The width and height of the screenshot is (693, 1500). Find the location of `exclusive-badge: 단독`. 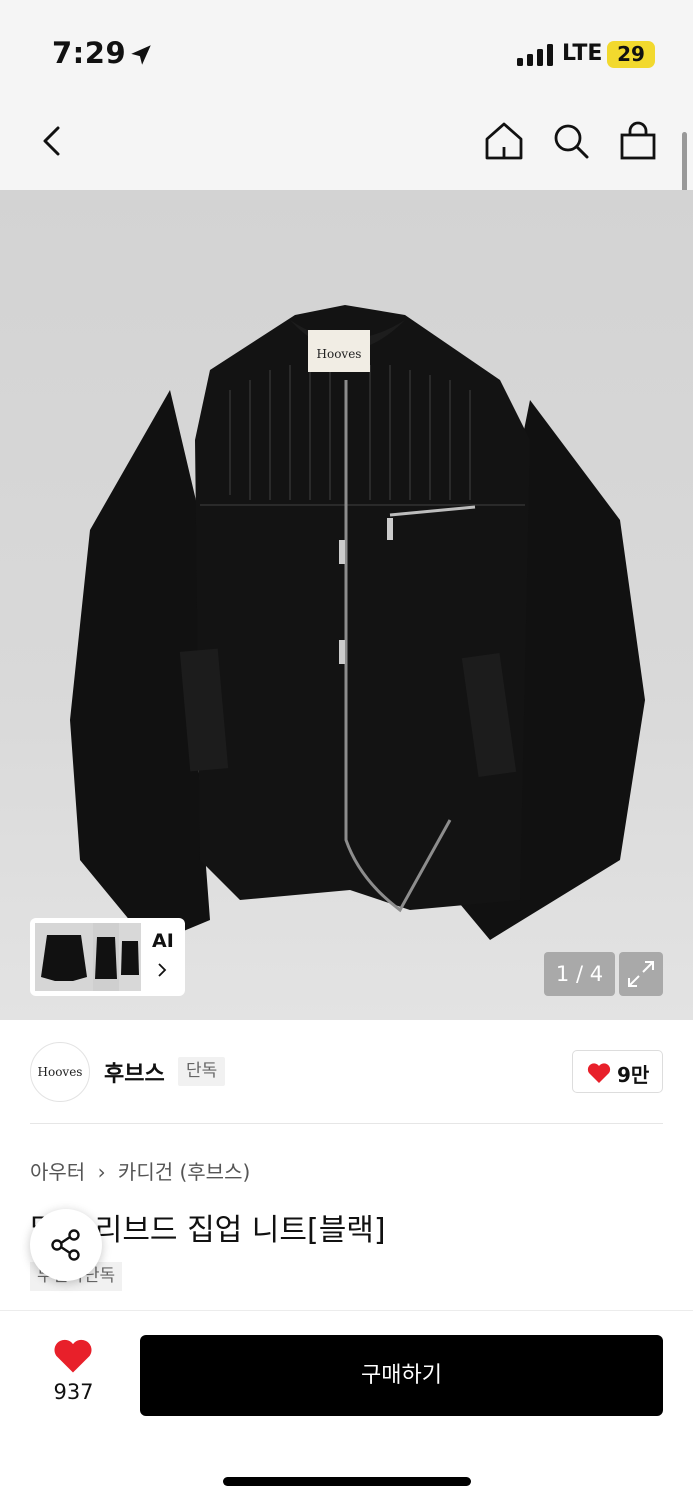

exclusive-badge: 단독 is located at coordinates (202, 1071).